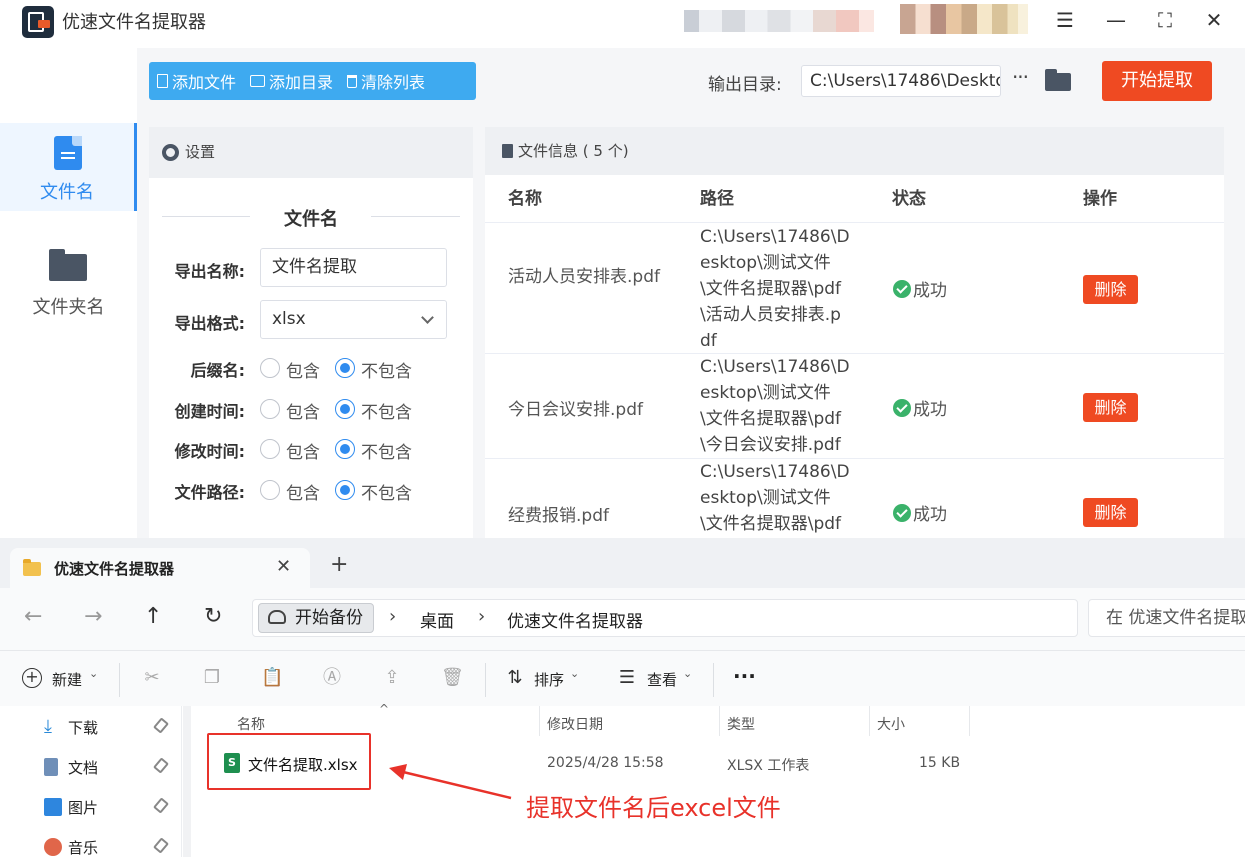 The image size is (1245, 857). I want to click on column-header-type: 类型, so click(741, 724).